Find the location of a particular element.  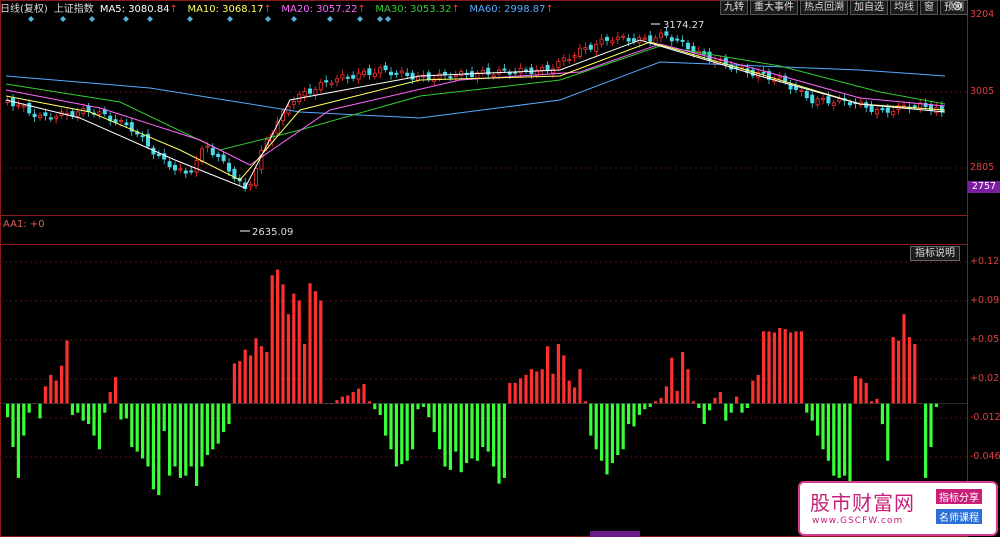

indicator-explain-button: 指标说明 is located at coordinates (935, 253).